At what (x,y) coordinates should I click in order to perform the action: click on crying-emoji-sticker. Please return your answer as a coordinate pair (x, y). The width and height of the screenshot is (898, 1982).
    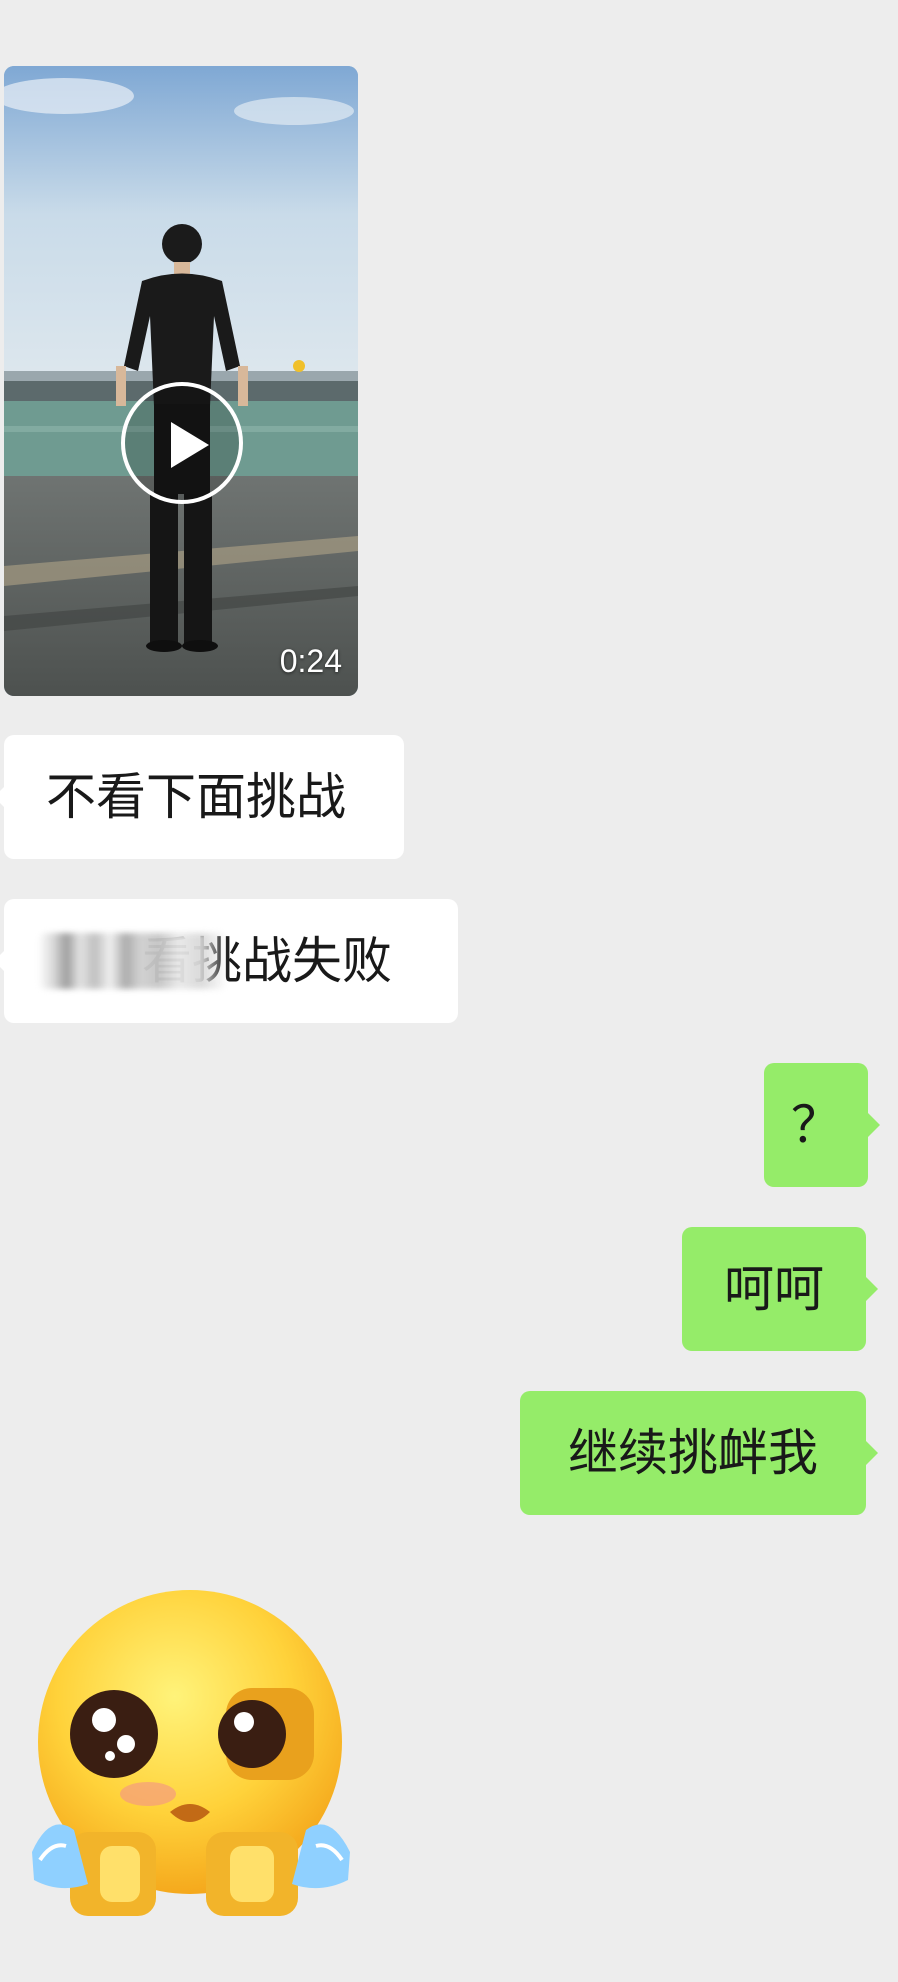
    Looking at the image, I should click on (192, 1754).